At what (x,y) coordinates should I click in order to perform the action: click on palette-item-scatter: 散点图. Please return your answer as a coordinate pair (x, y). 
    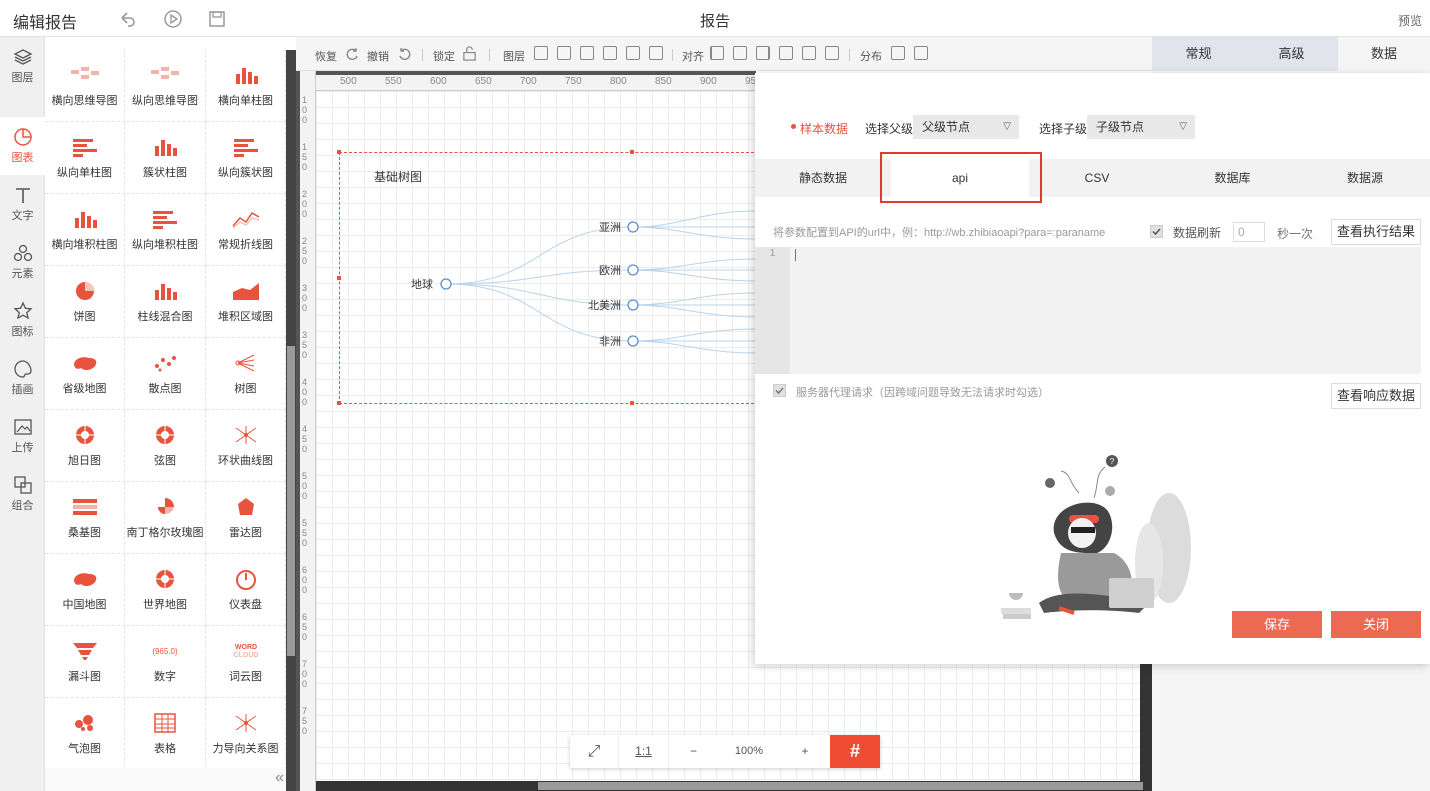
    Looking at the image, I should click on (165, 374).